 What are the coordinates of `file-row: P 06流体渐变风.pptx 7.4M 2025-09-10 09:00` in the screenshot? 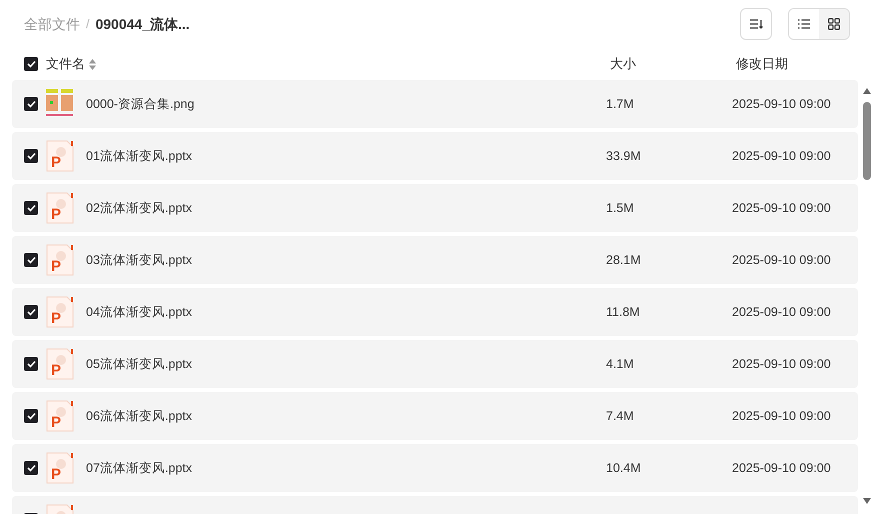 It's located at (435, 416).